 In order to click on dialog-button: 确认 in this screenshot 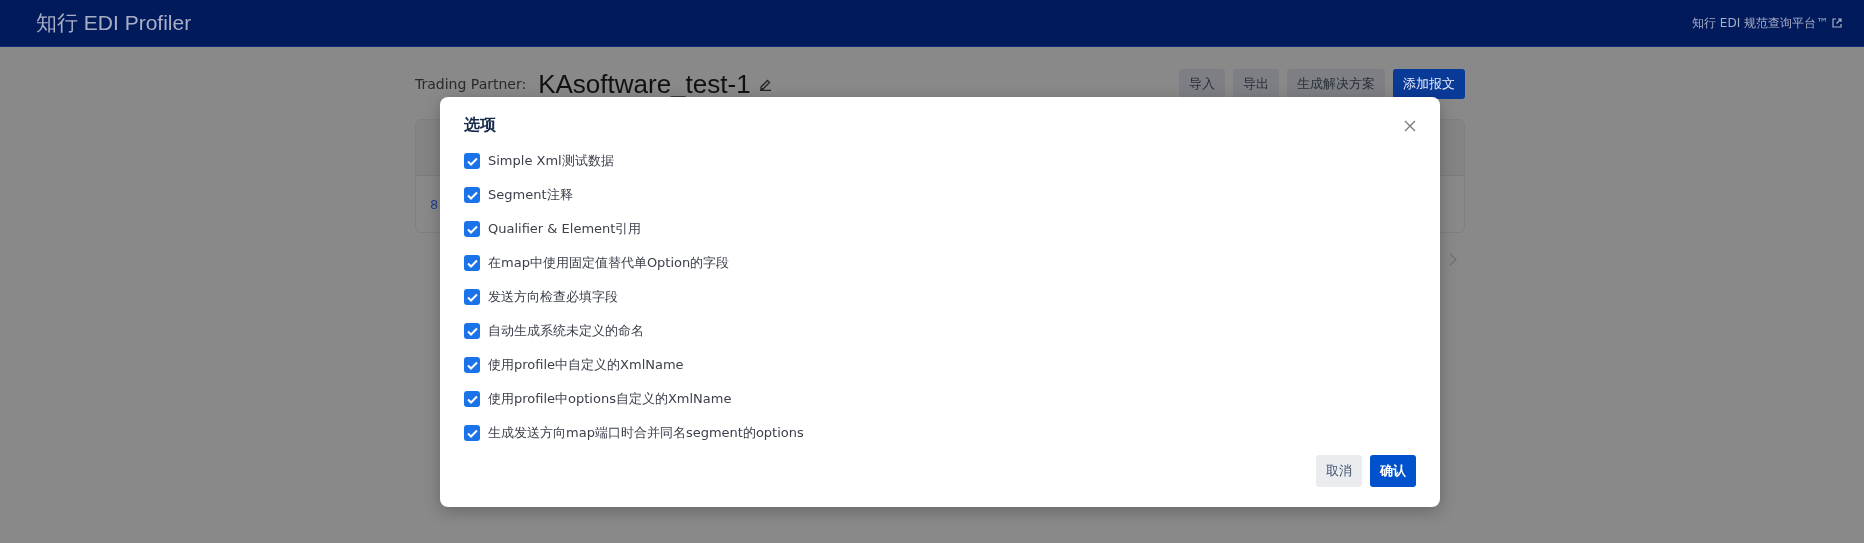, I will do `click(1393, 471)`.